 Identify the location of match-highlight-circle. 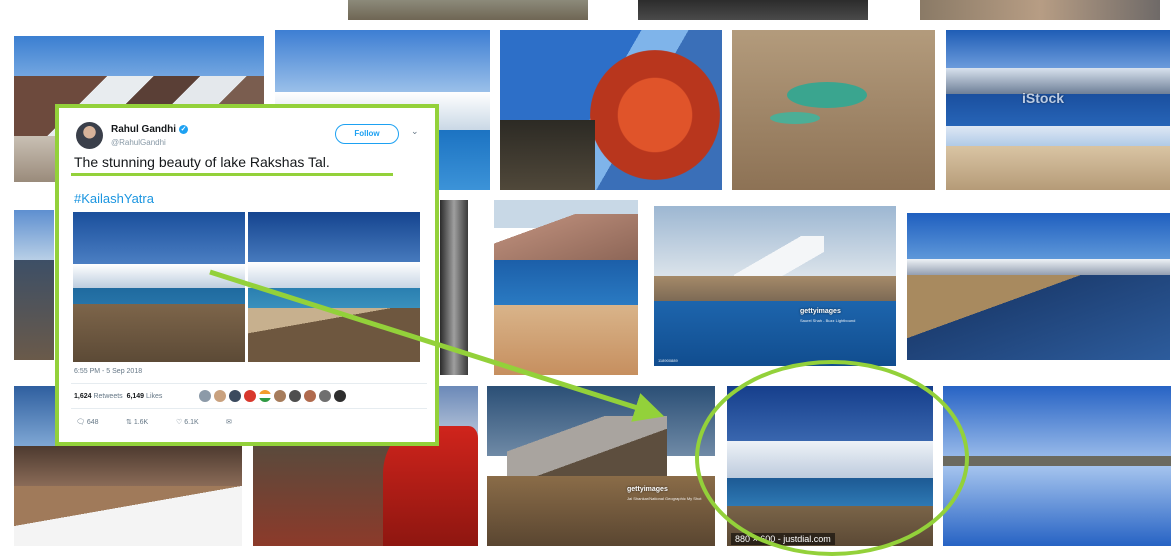
(832, 458).